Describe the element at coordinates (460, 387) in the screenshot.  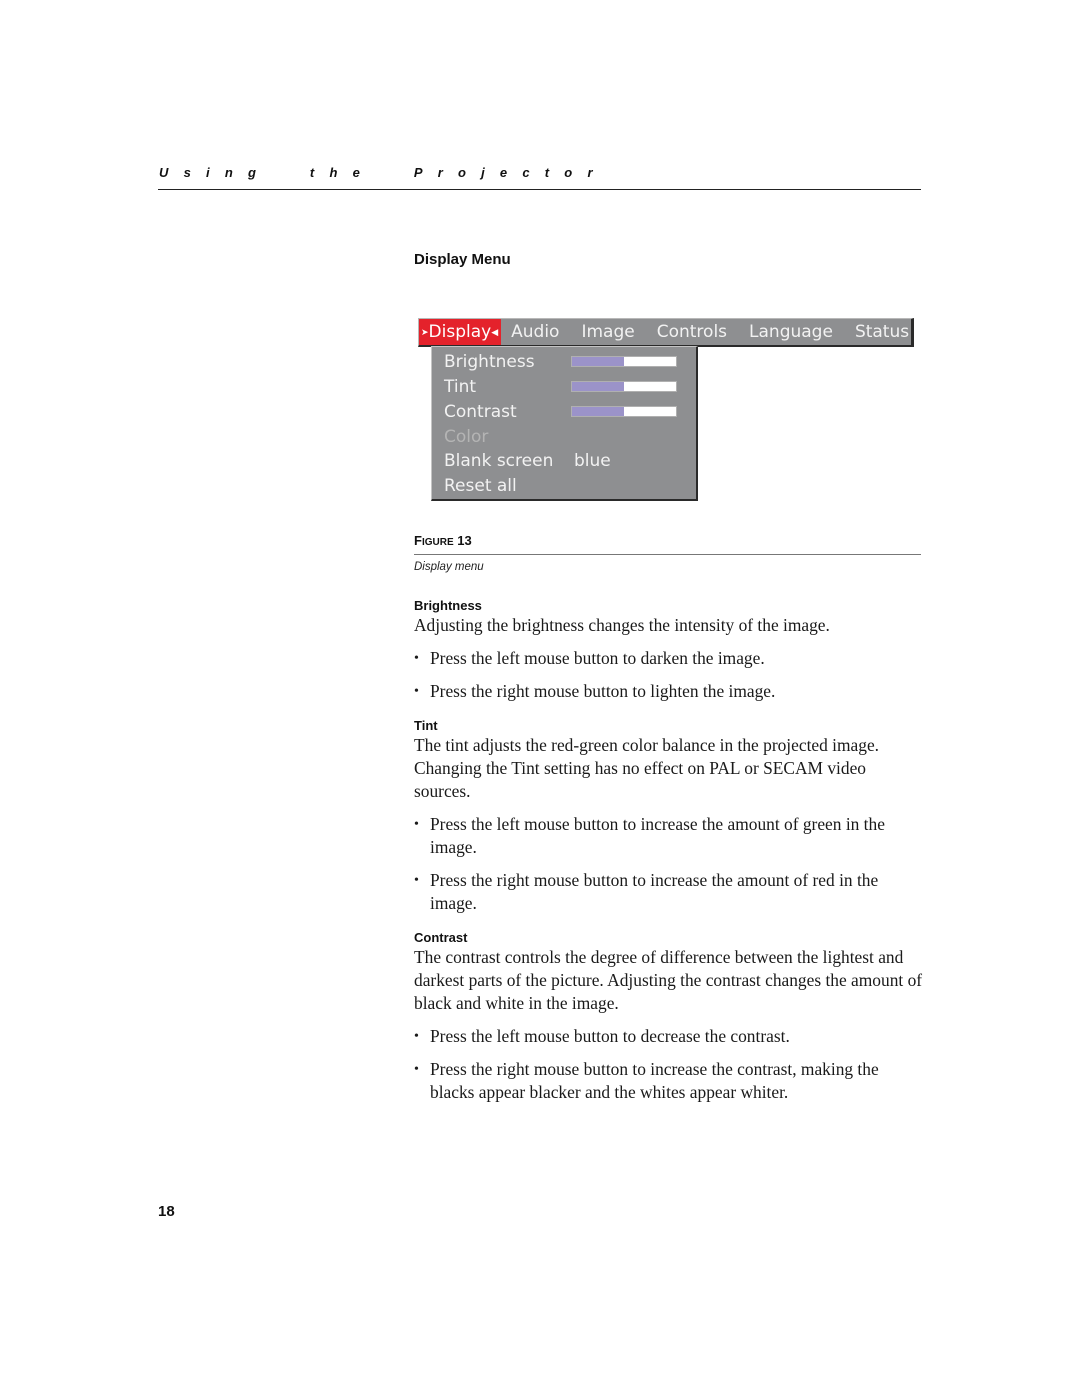
I see `menu-item-label: Tint` at that location.